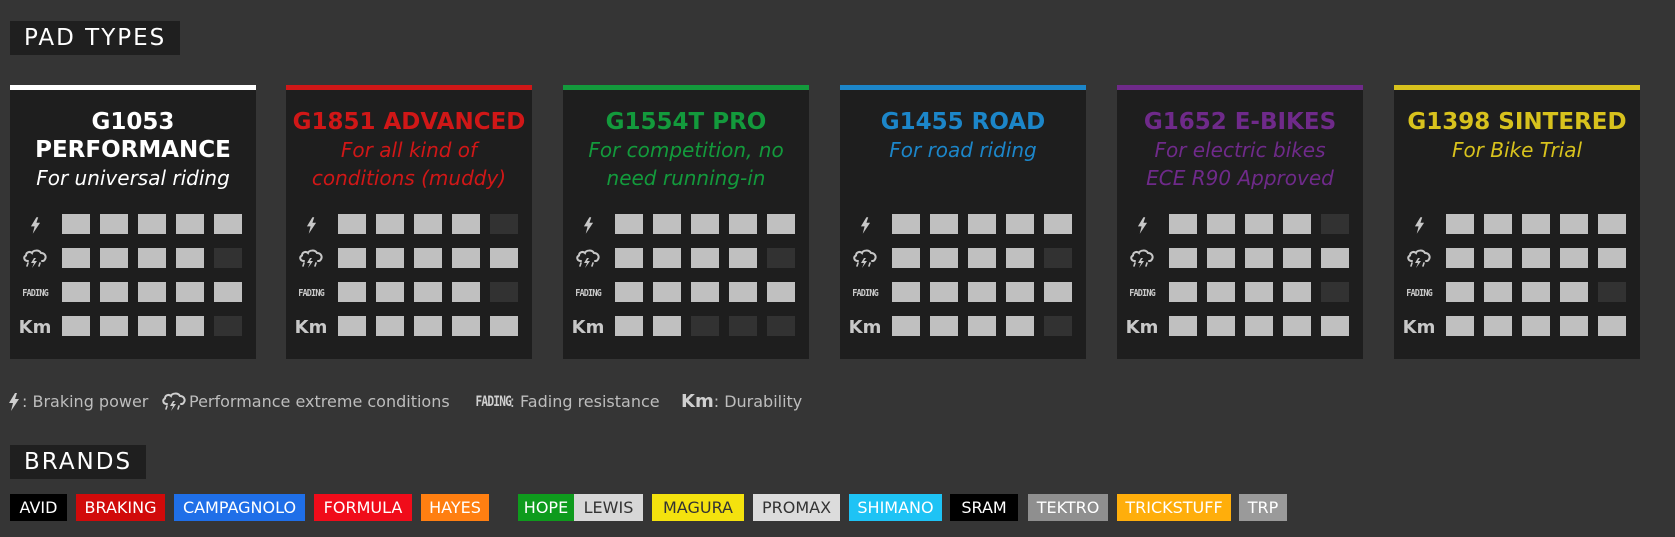  I want to click on pad-card-subtitle-line: For road riding, so click(963, 150).